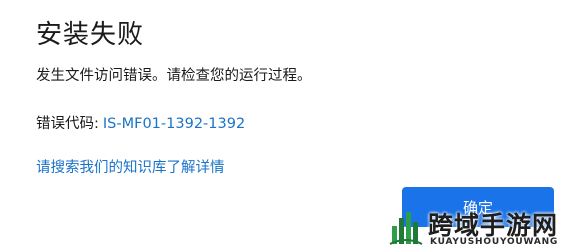 Image resolution: width=577 pixels, height=252 pixels. What do you see at coordinates (90, 35) in the screenshot?
I see `dialog-title: 安装失败` at bounding box center [90, 35].